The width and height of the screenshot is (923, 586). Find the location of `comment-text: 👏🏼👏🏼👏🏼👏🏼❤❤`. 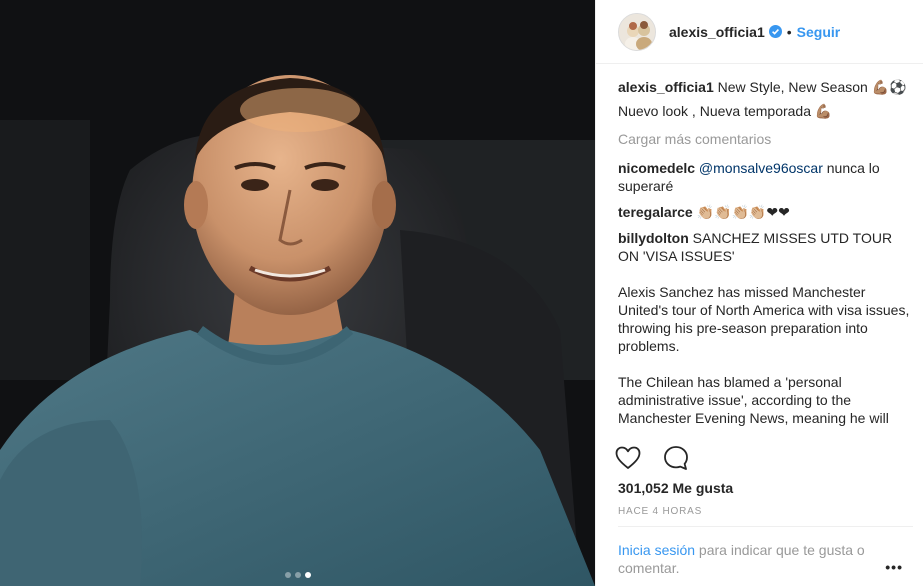

comment-text: 👏🏼👏🏼👏🏼👏🏼❤❤ is located at coordinates (743, 212).